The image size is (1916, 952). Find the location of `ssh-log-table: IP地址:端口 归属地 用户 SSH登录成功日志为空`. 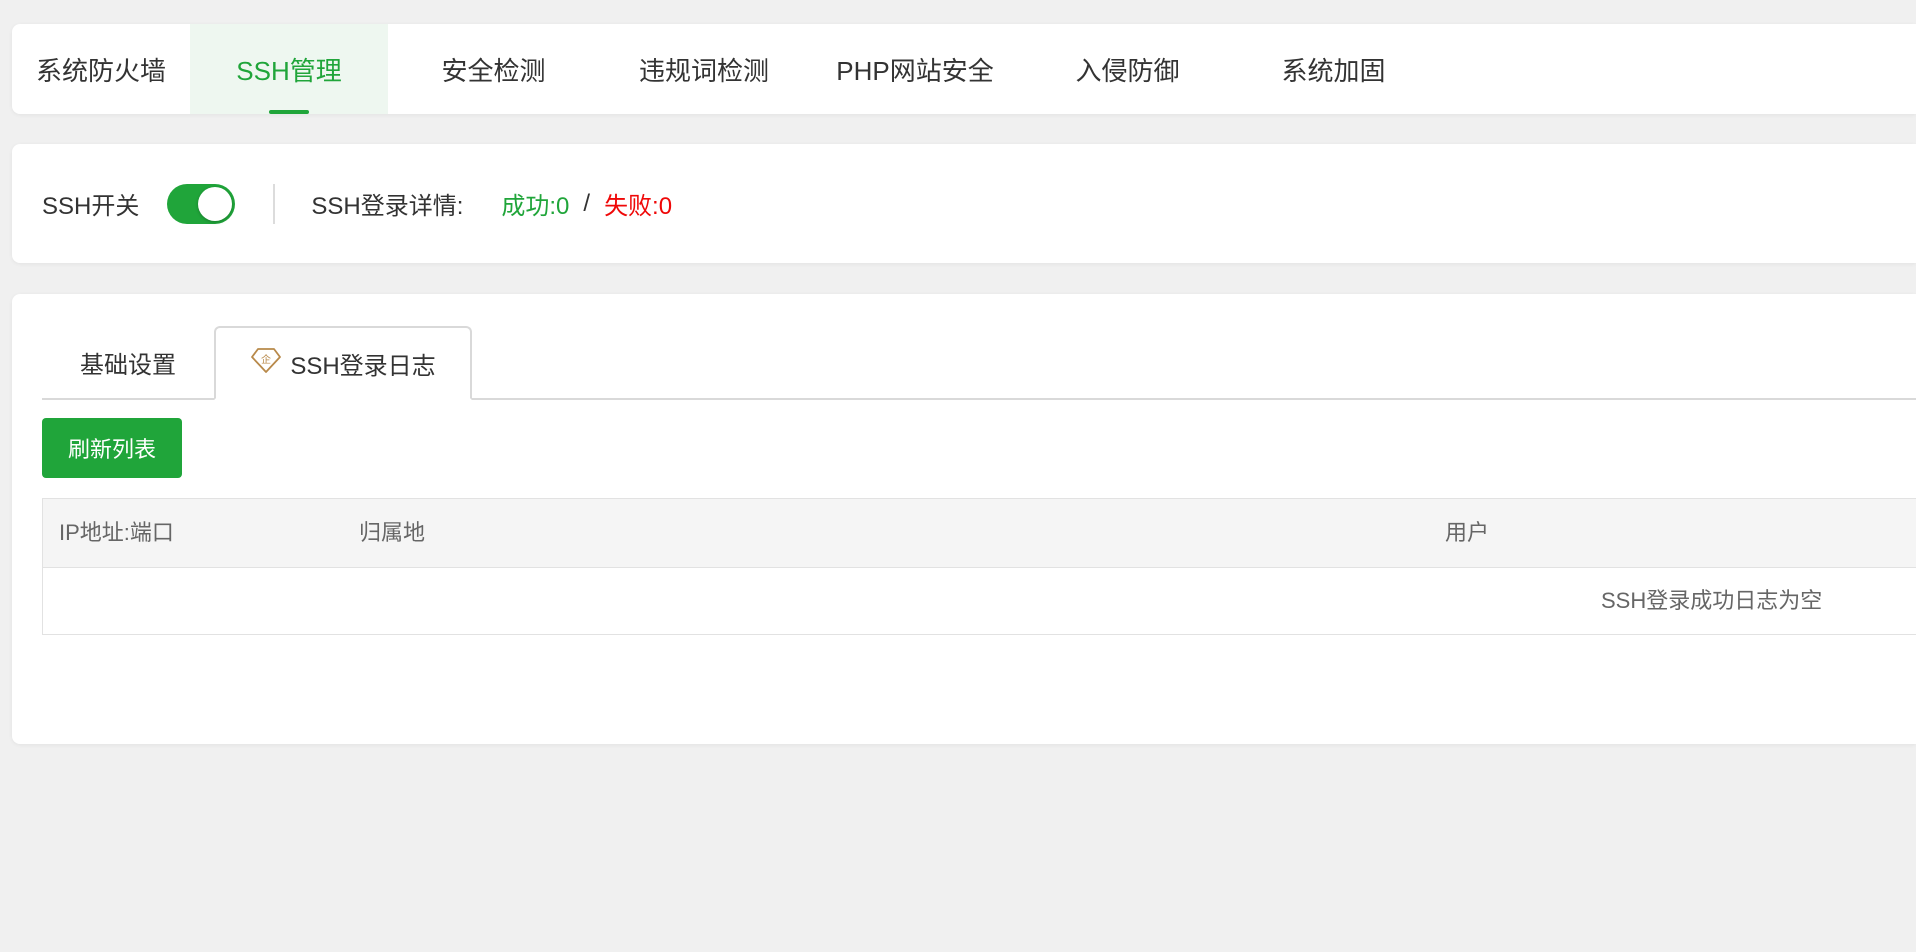

ssh-log-table: IP地址:端口 归属地 用户 SSH登录成功日志为空 is located at coordinates (979, 566).